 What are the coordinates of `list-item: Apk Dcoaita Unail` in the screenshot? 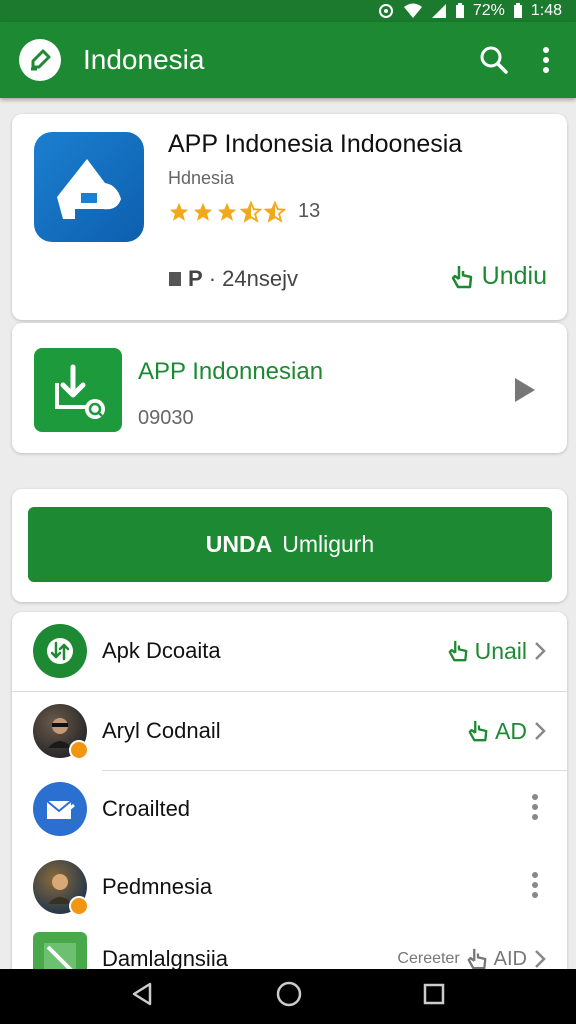 It's located at (289, 651).